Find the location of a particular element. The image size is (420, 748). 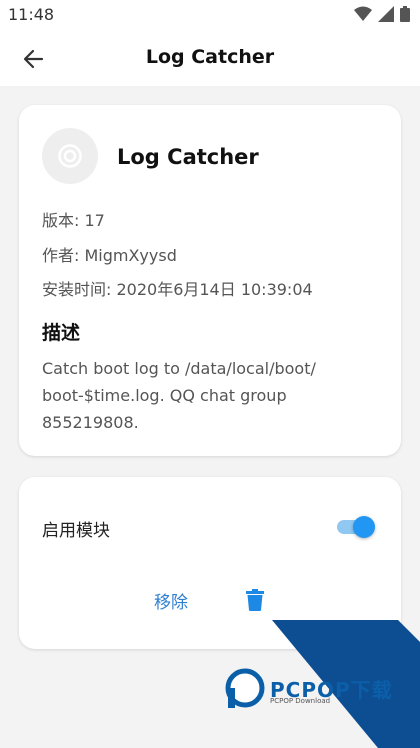

module-author: 作者: MigmXyysd is located at coordinates (109, 255).